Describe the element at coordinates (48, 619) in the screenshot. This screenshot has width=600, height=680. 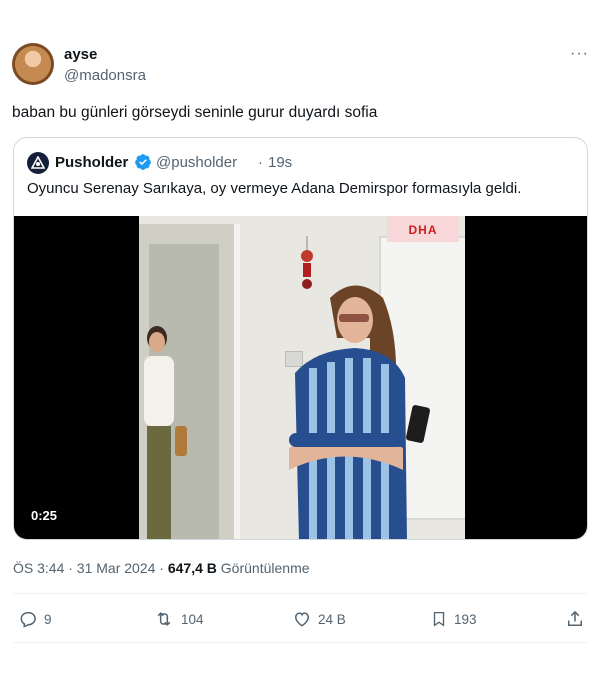
I see `reply-count: 9` at that location.